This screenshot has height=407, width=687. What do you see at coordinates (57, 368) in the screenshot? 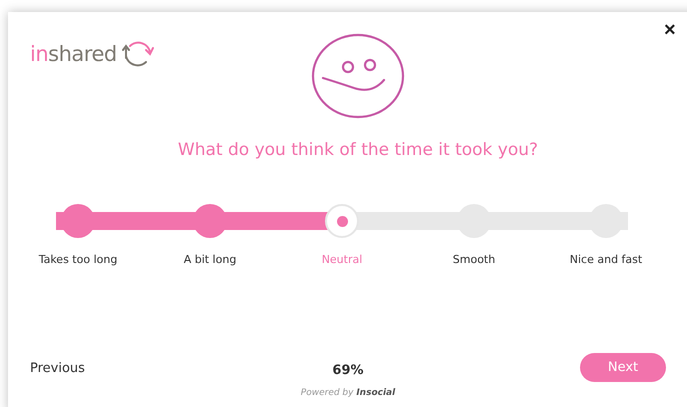
I see `previous-button: Previous` at bounding box center [57, 368].